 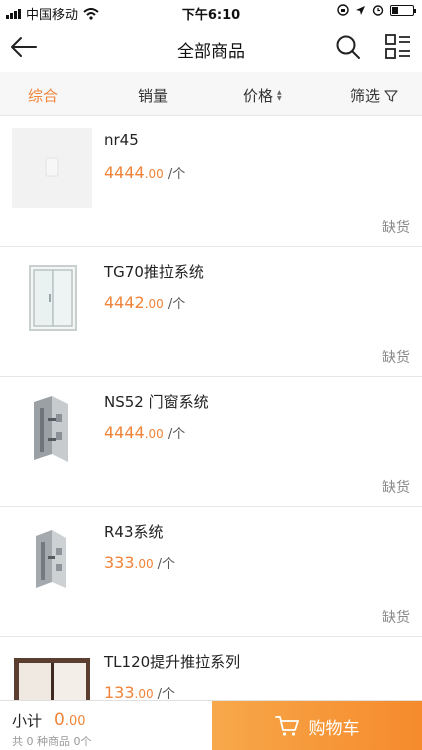 What do you see at coordinates (211, 725) in the screenshot?
I see `bottom-bar: 小计 0.00 共 0 种商品 0个 购物车` at bounding box center [211, 725].